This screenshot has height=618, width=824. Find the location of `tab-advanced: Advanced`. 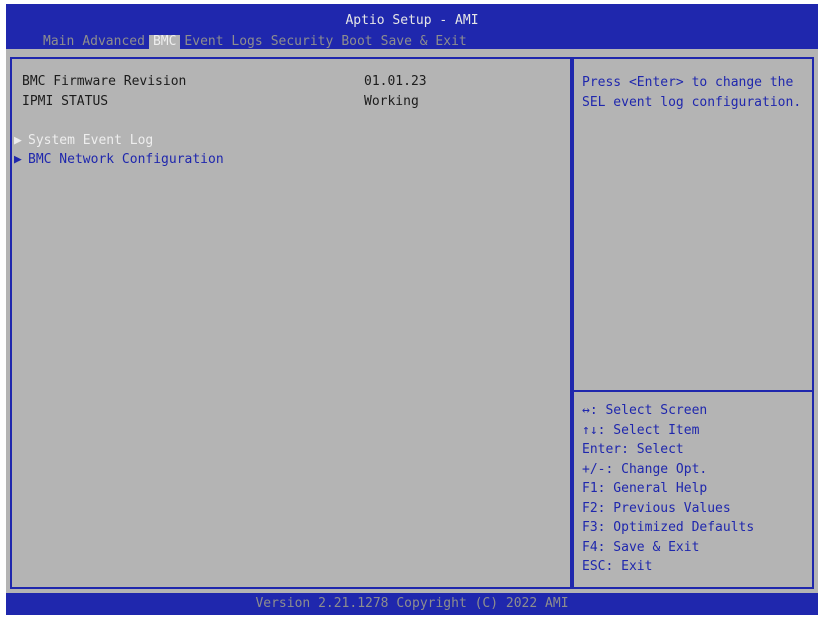

tab-advanced: Advanced is located at coordinates (113, 42).